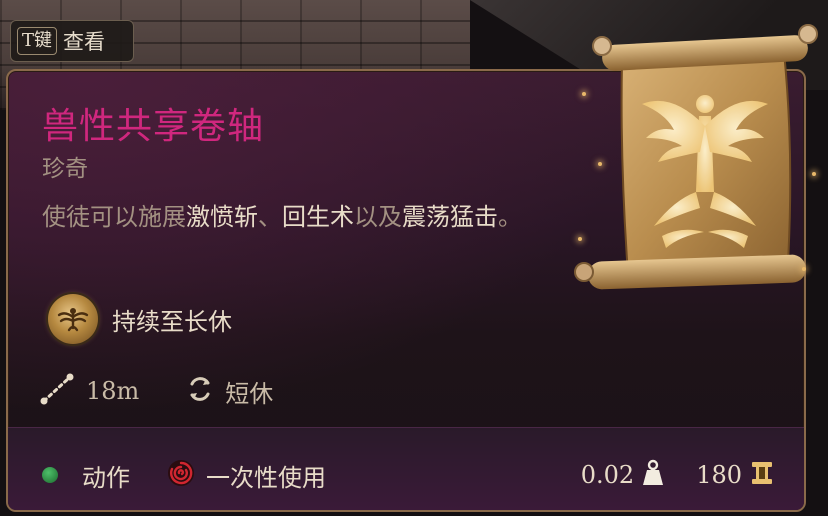  I want to click on single-use-swirl-icon, so click(181, 475).